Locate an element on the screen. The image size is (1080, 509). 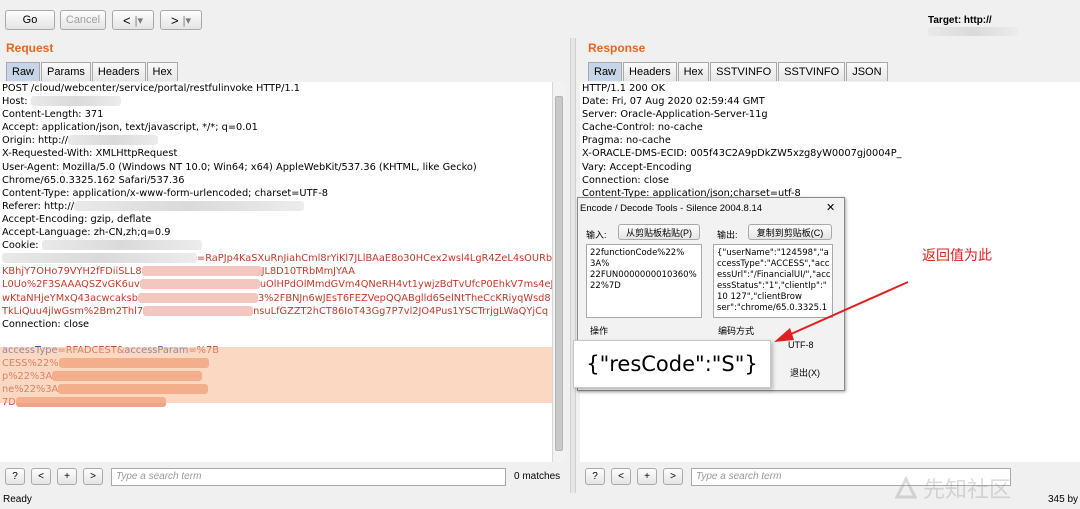
dialog-output-line: {"userName":"124598","a is located at coordinates (773, 253).